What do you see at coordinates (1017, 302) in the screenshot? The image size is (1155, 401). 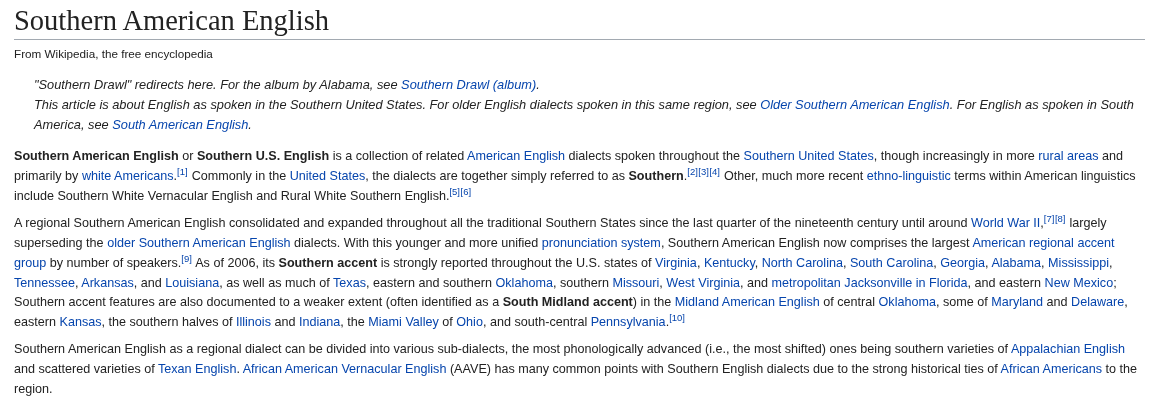 I see `link: Maryland` at bounding box center [1017, 302].